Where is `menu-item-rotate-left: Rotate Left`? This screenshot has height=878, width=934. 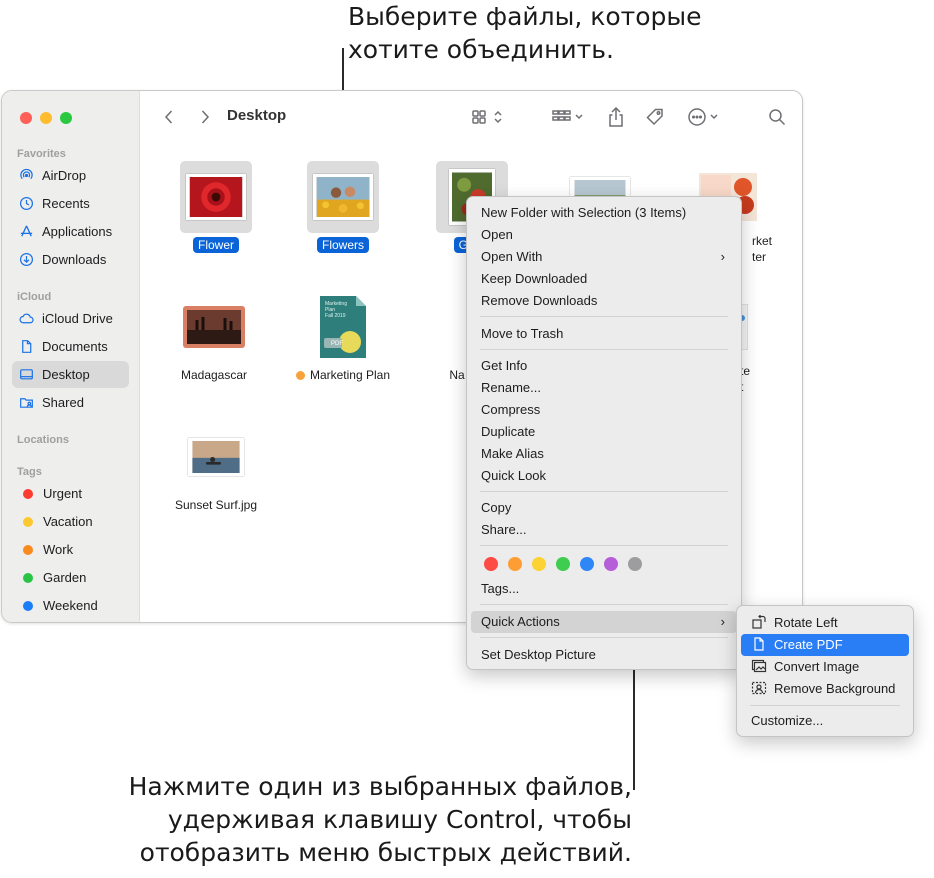 menu-item-rotate-left: Rotate Left is located at coordinates (825, 623).